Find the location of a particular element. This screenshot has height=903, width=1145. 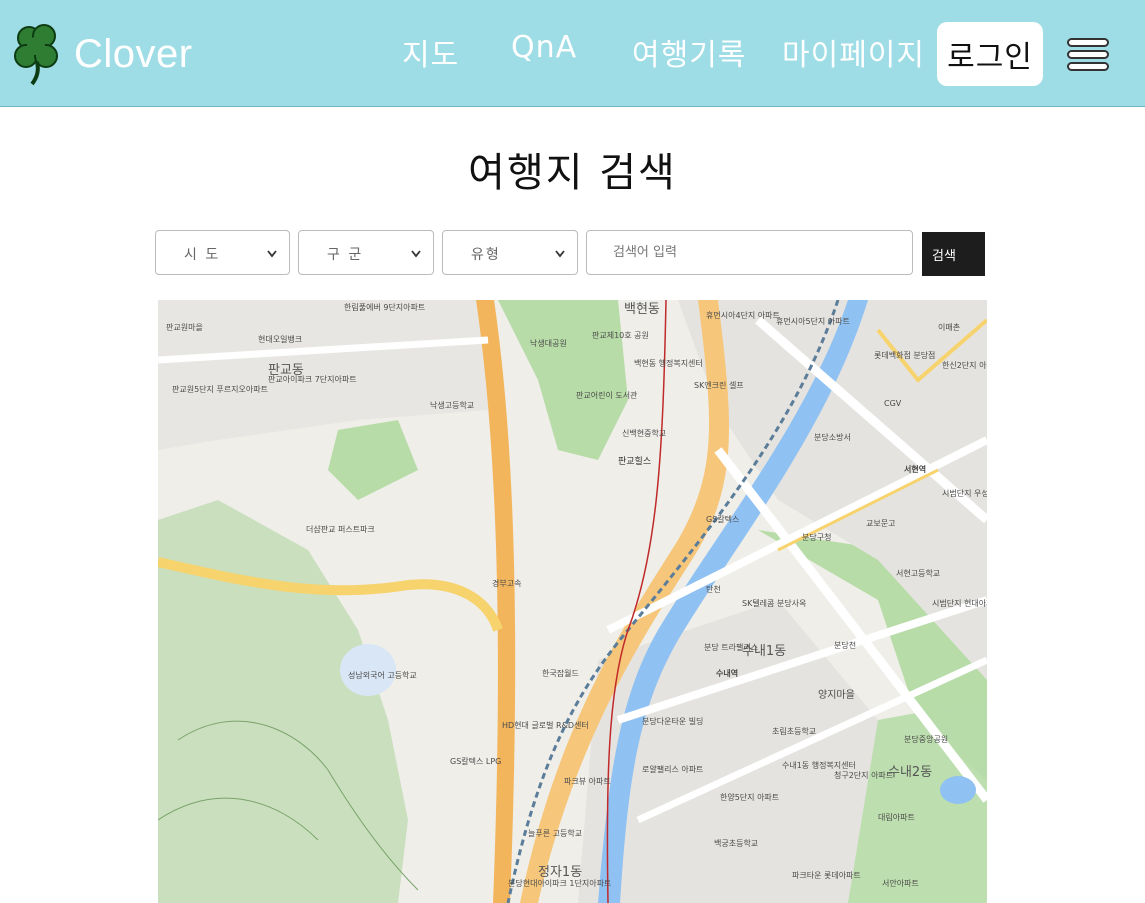

page-title: 여행지 검색 is located at coordinates (572, 173).